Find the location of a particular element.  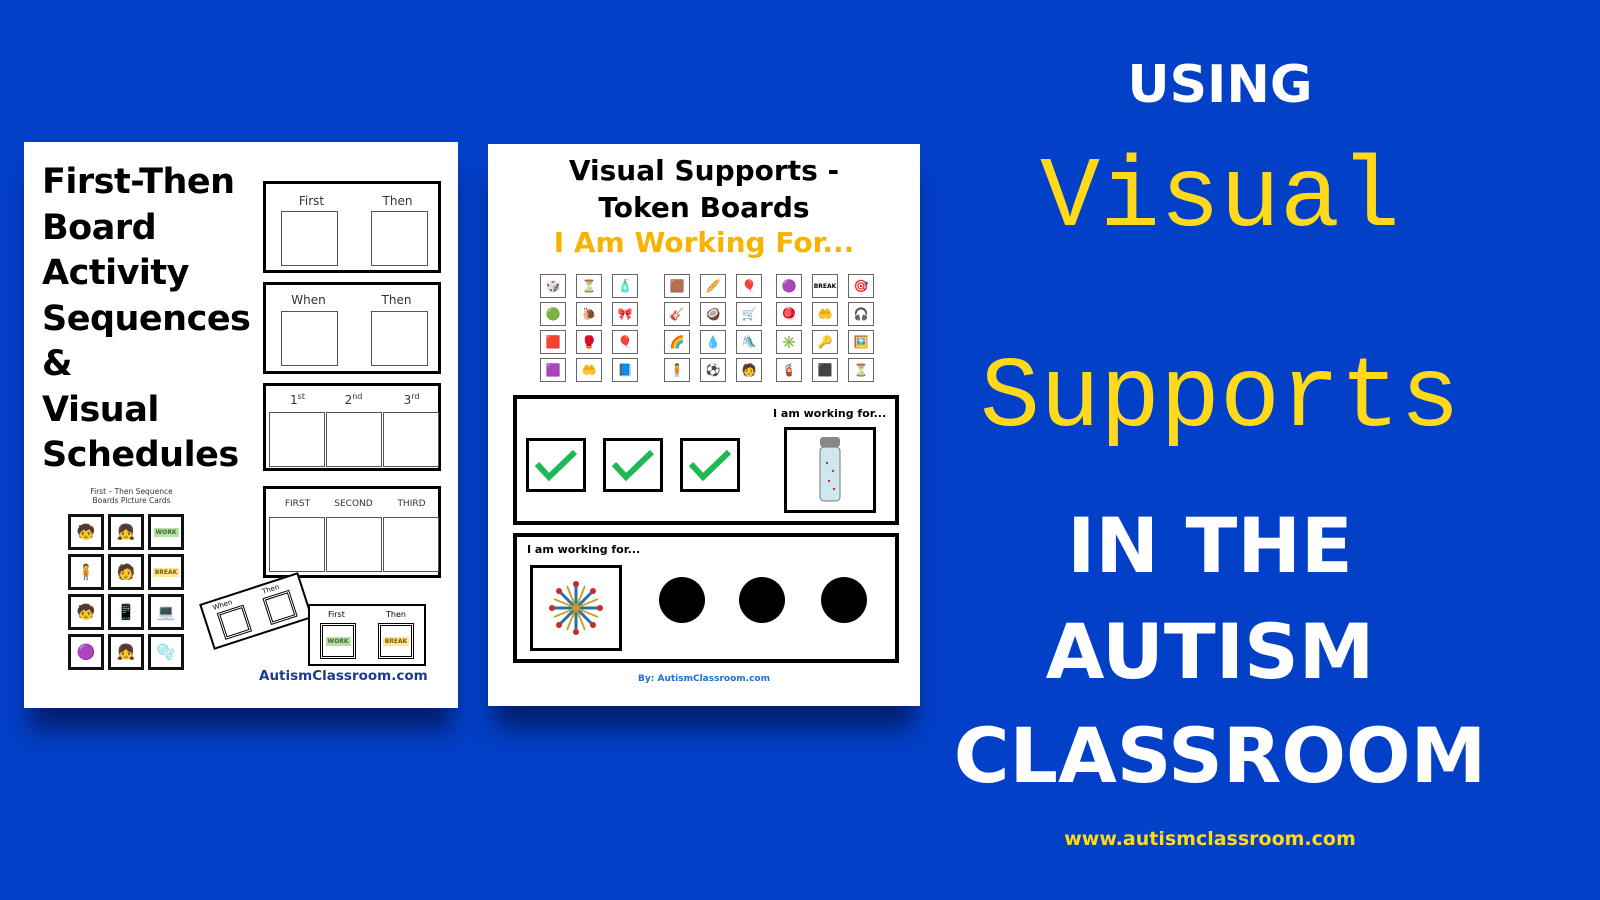

picture-card: 🧑 is located at coordinates (126, 572).